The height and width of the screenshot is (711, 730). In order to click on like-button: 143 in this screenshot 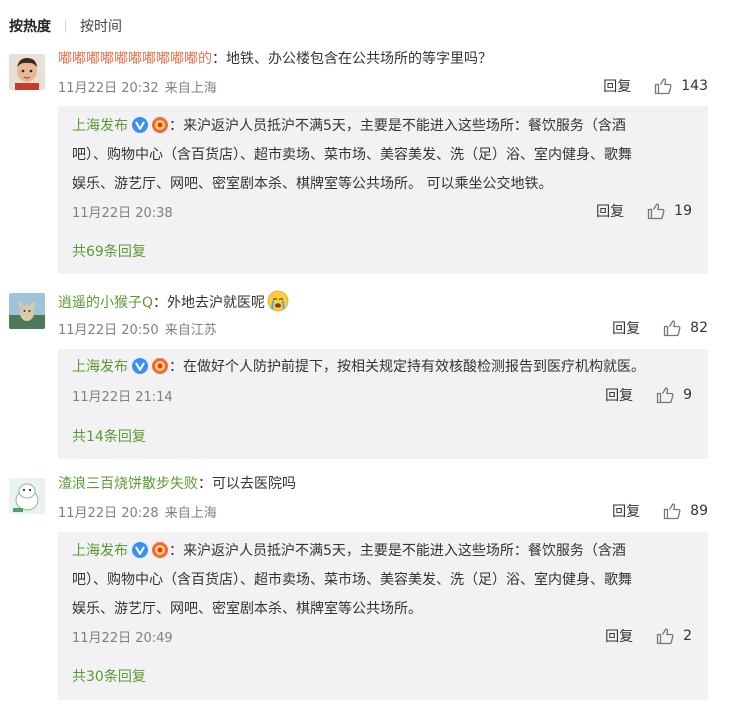, I will do `click(680, 86)`.